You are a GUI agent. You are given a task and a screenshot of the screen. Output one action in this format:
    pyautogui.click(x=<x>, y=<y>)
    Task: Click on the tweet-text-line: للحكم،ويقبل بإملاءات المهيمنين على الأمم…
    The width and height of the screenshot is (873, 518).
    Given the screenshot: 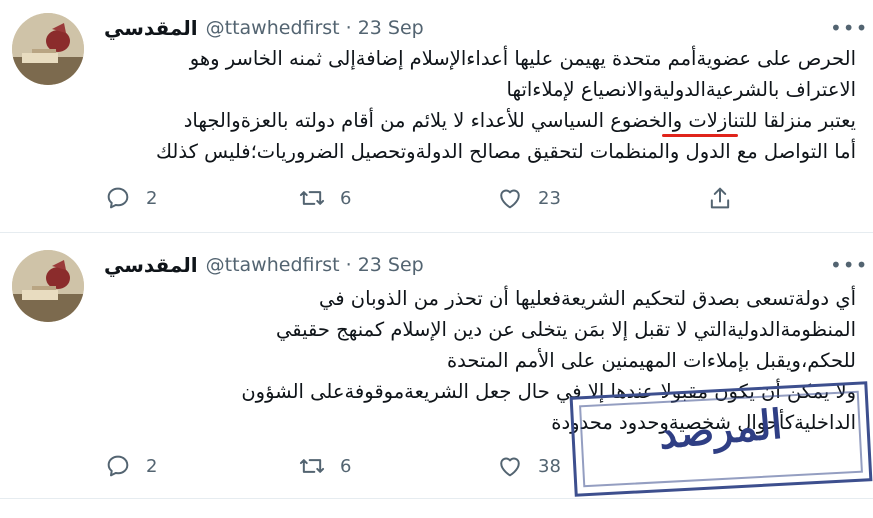 What is the action you would take?
    pyautogui.click(x=651, y=360)
    